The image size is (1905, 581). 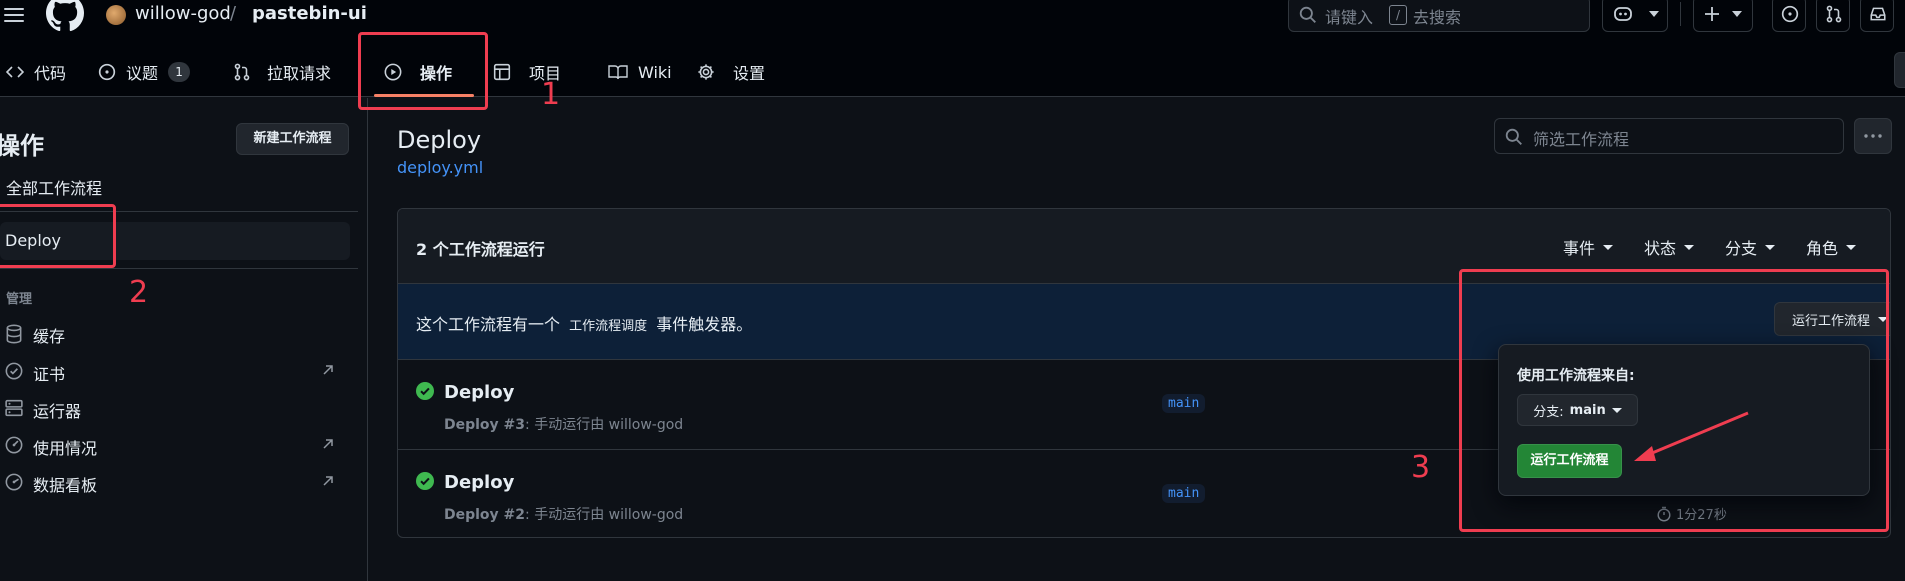 I want to click on tab-issues-label: 议题, so click(x=142, y=73).